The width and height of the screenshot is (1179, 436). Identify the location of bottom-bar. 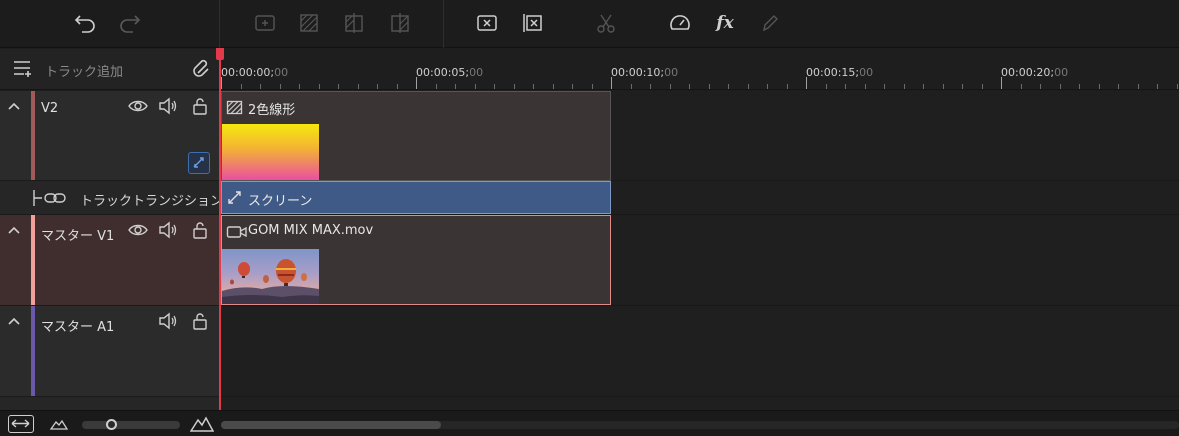
(589, 423).